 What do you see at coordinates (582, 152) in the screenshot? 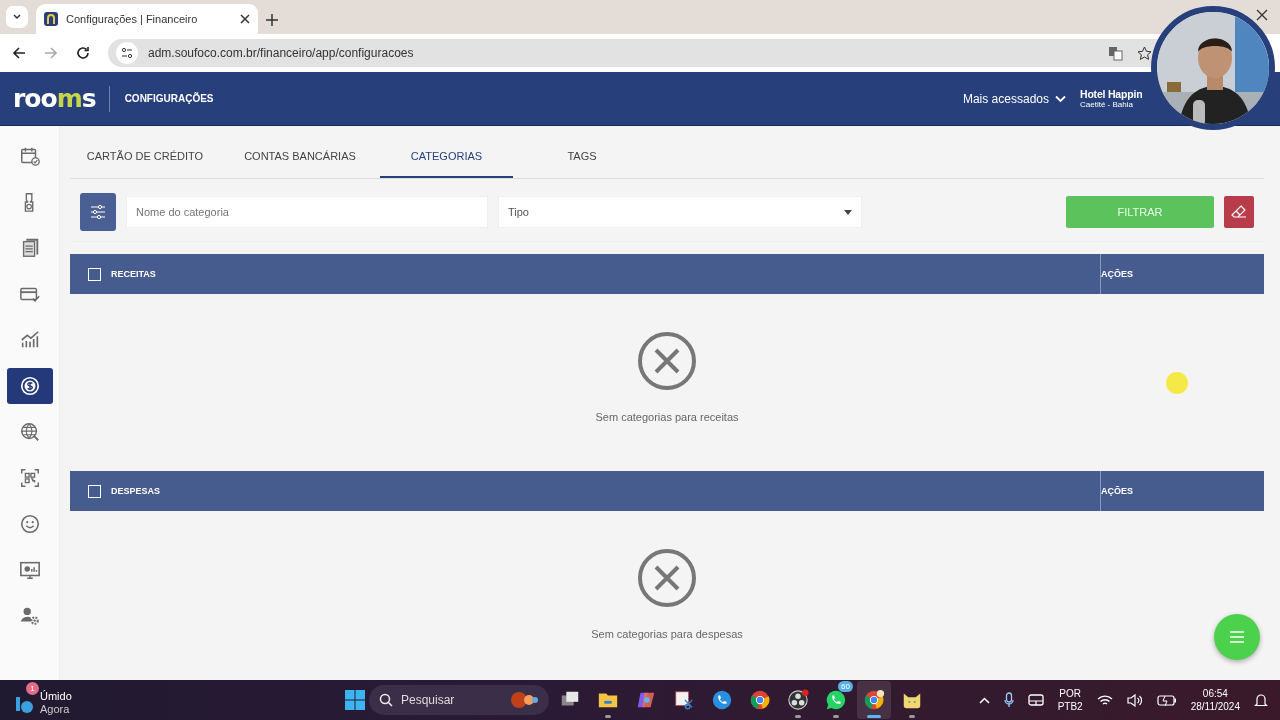
I see `tab: TAGS` at bounding box center [582, 152].